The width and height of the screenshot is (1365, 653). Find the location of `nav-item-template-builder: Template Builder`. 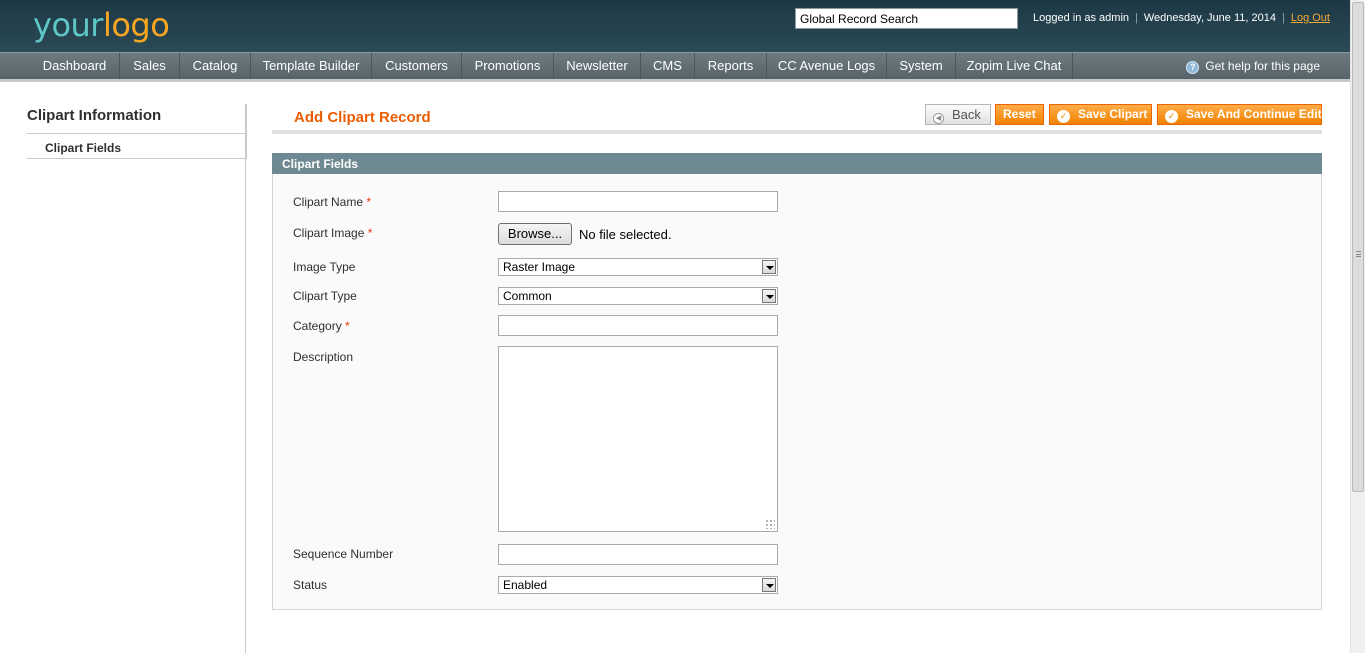

nav-item-template-builder: Template Builder is located at coordinates (311, 66).